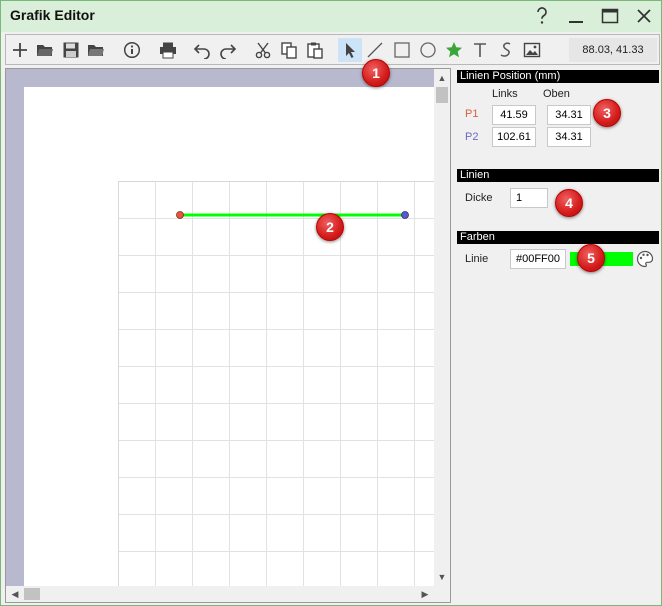  I want to click on thickness-field: 1, so click(529, 198).